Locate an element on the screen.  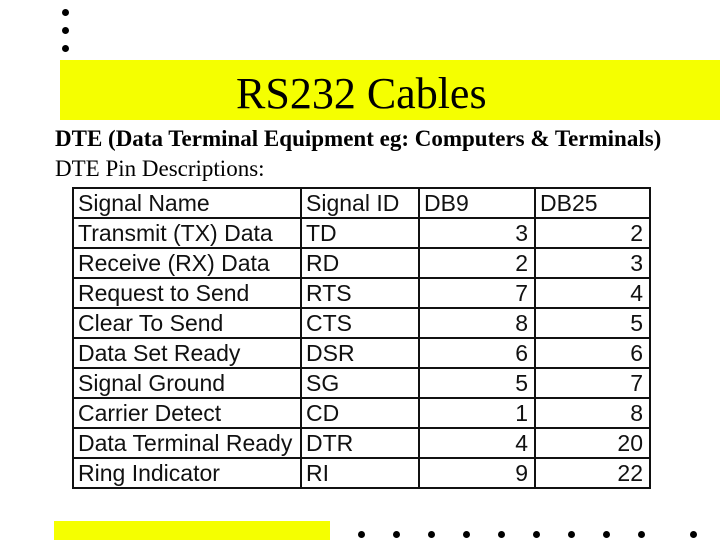
column-header-signal-name: Signal Name is located at coordinates (187, 203).